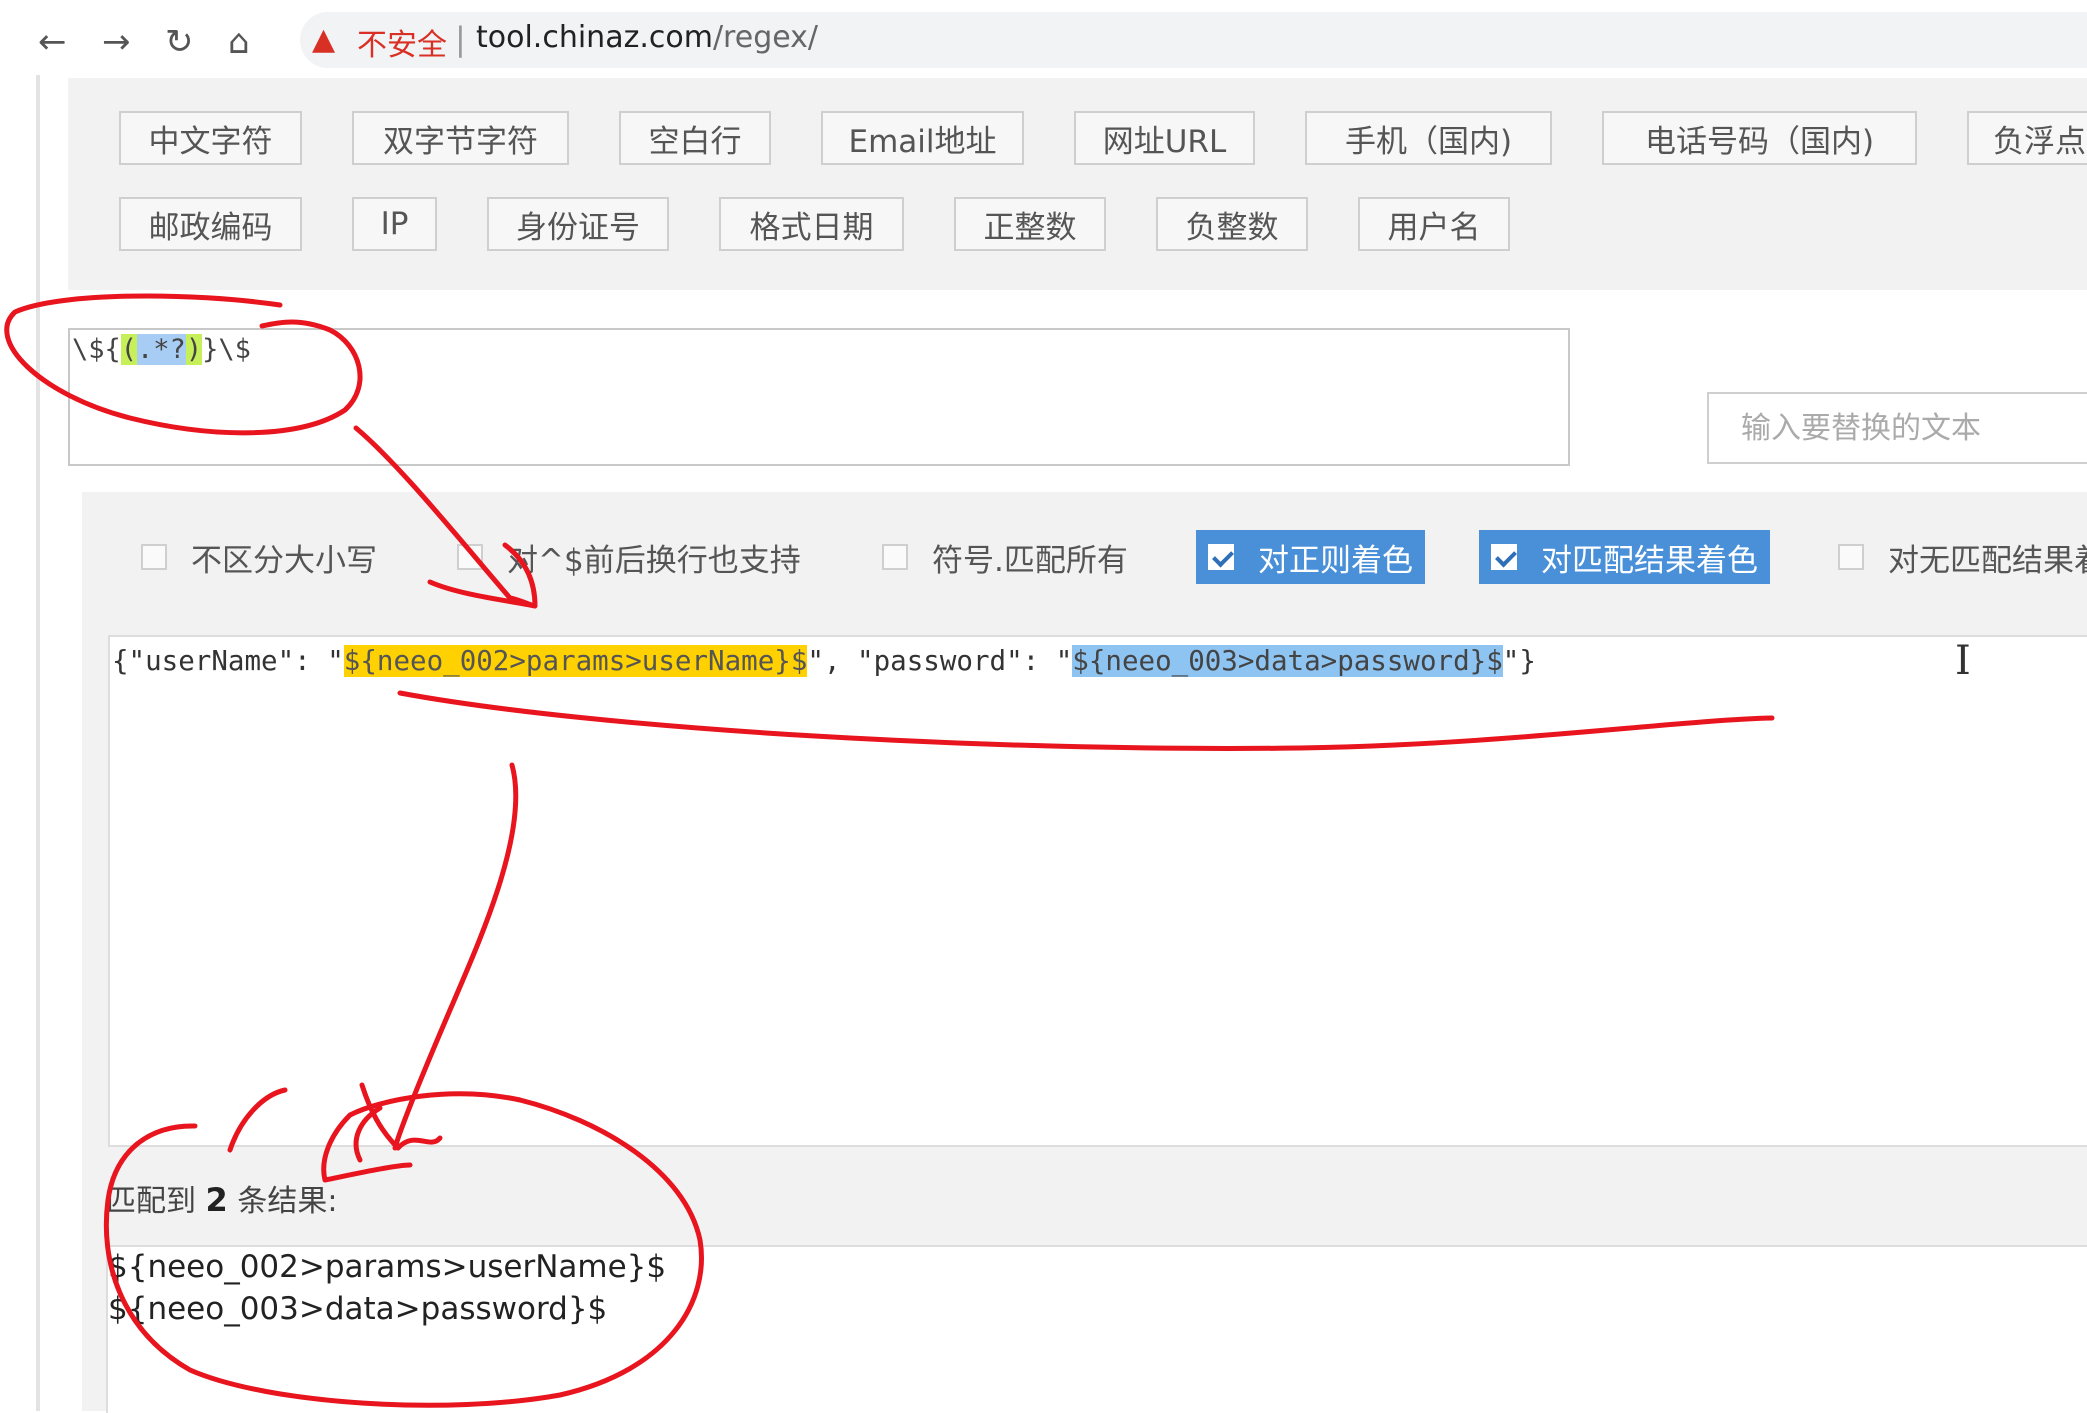  Describe the element at coordinates (819, 397) in the screenshot. I see `regex-input` at that location.